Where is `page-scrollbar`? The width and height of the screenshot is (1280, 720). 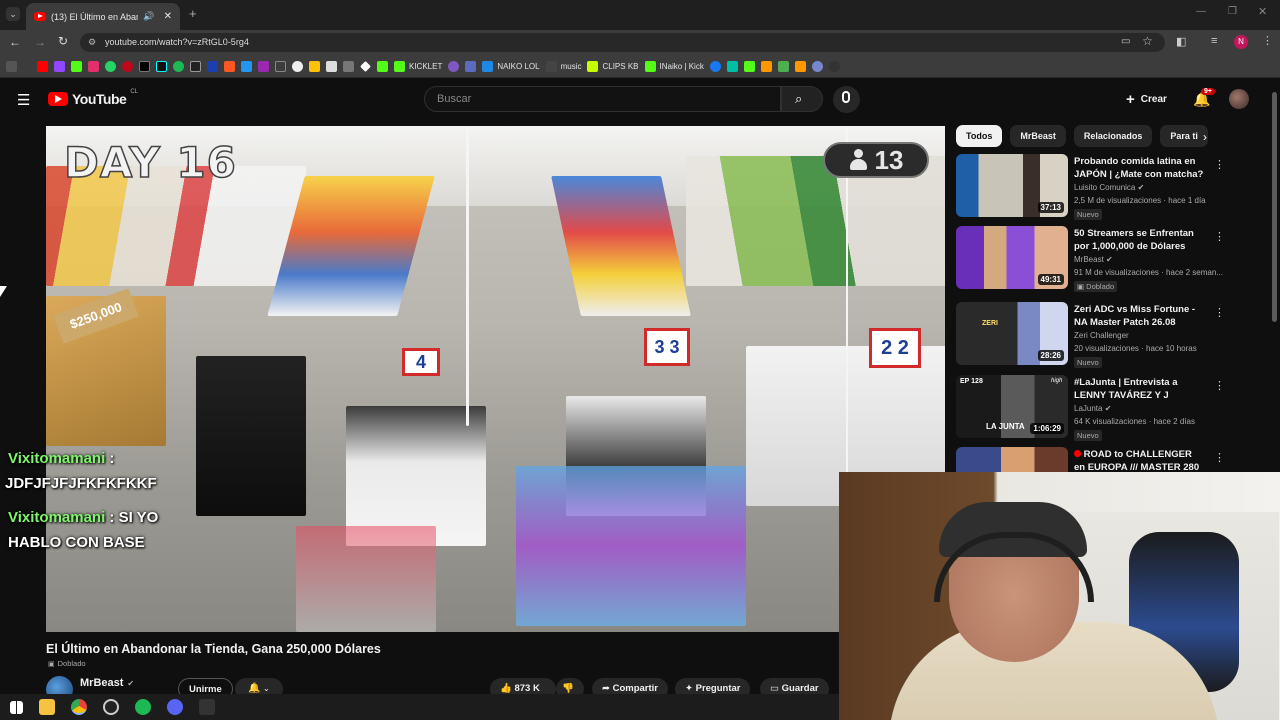
page-scrollbar is located at coordinates (1274, 207).